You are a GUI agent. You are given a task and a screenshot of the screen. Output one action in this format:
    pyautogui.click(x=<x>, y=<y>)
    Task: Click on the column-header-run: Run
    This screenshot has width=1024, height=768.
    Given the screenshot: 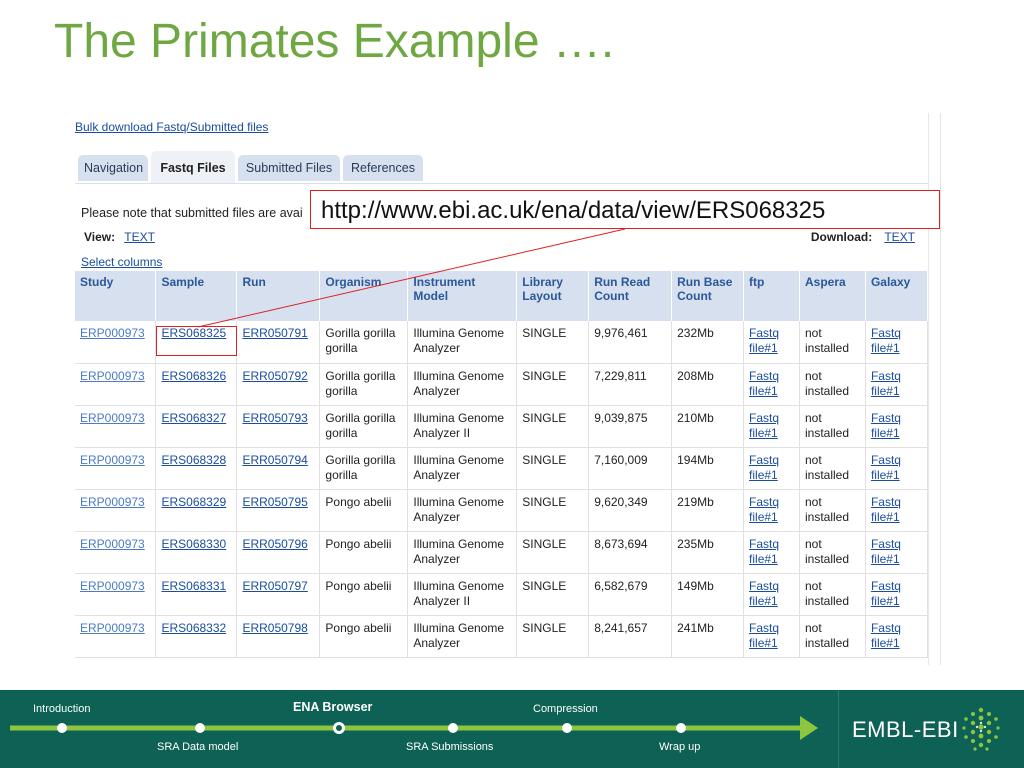 What is the action you would take?
    pyautogui.click(x=278, y=296)
    